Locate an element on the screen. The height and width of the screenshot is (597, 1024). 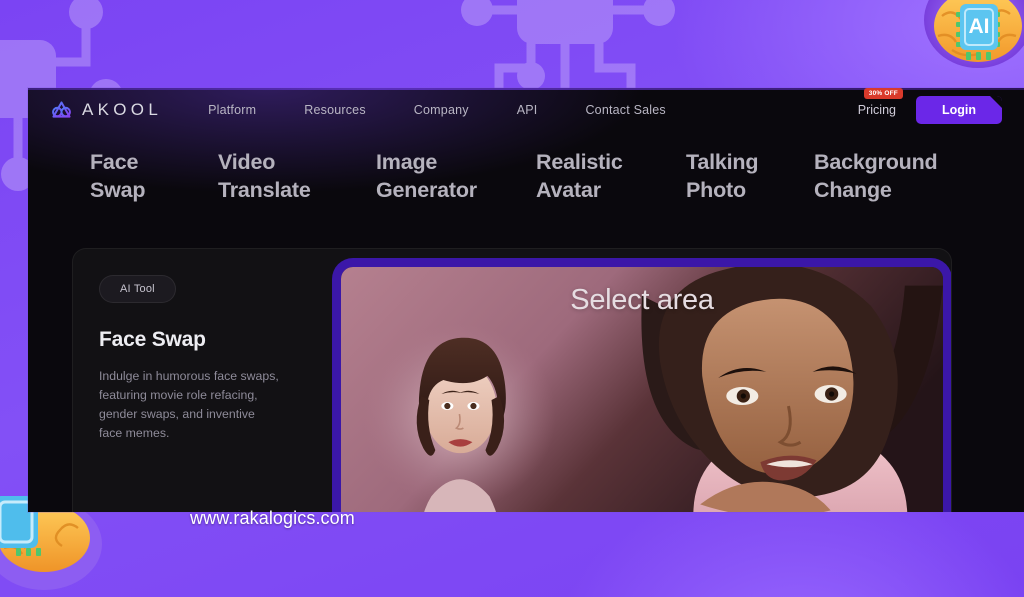
ai-tool-chip: AI Tool is located at coordinates (137, 289).